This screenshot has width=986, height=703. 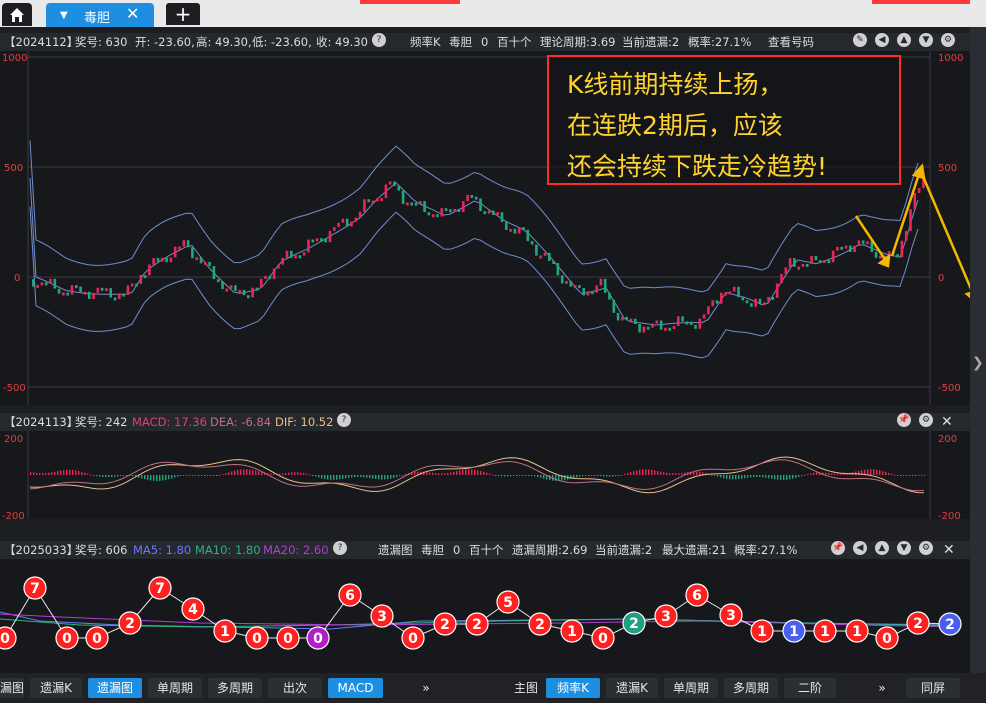 I want to click on current-miss: 当前遗漏:2, so click(x=651, y=42).